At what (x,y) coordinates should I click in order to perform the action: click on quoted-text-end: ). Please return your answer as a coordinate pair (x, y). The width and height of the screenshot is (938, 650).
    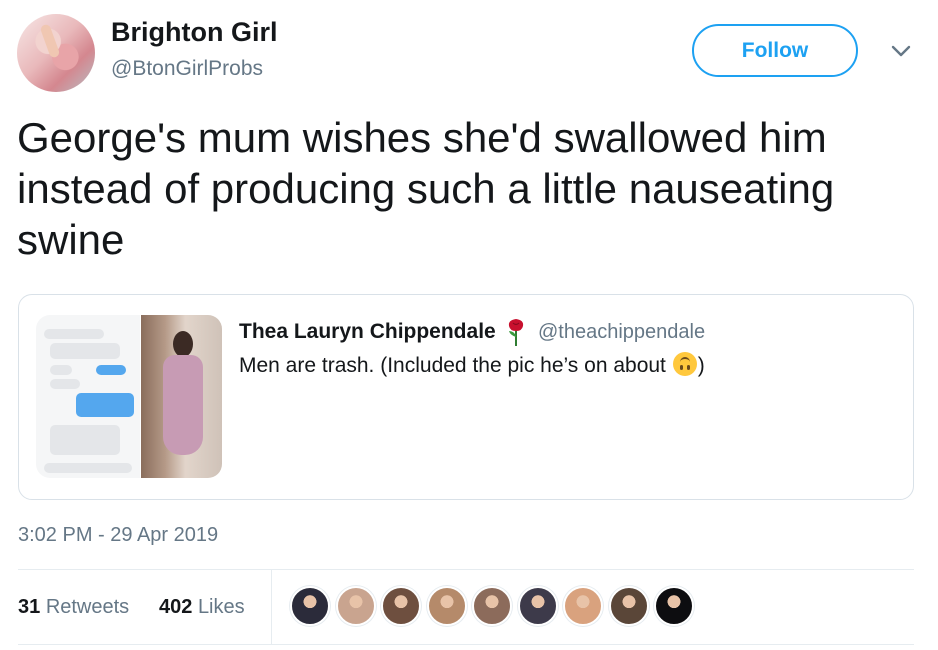
    Looking at the image, I should click on (701, 365).